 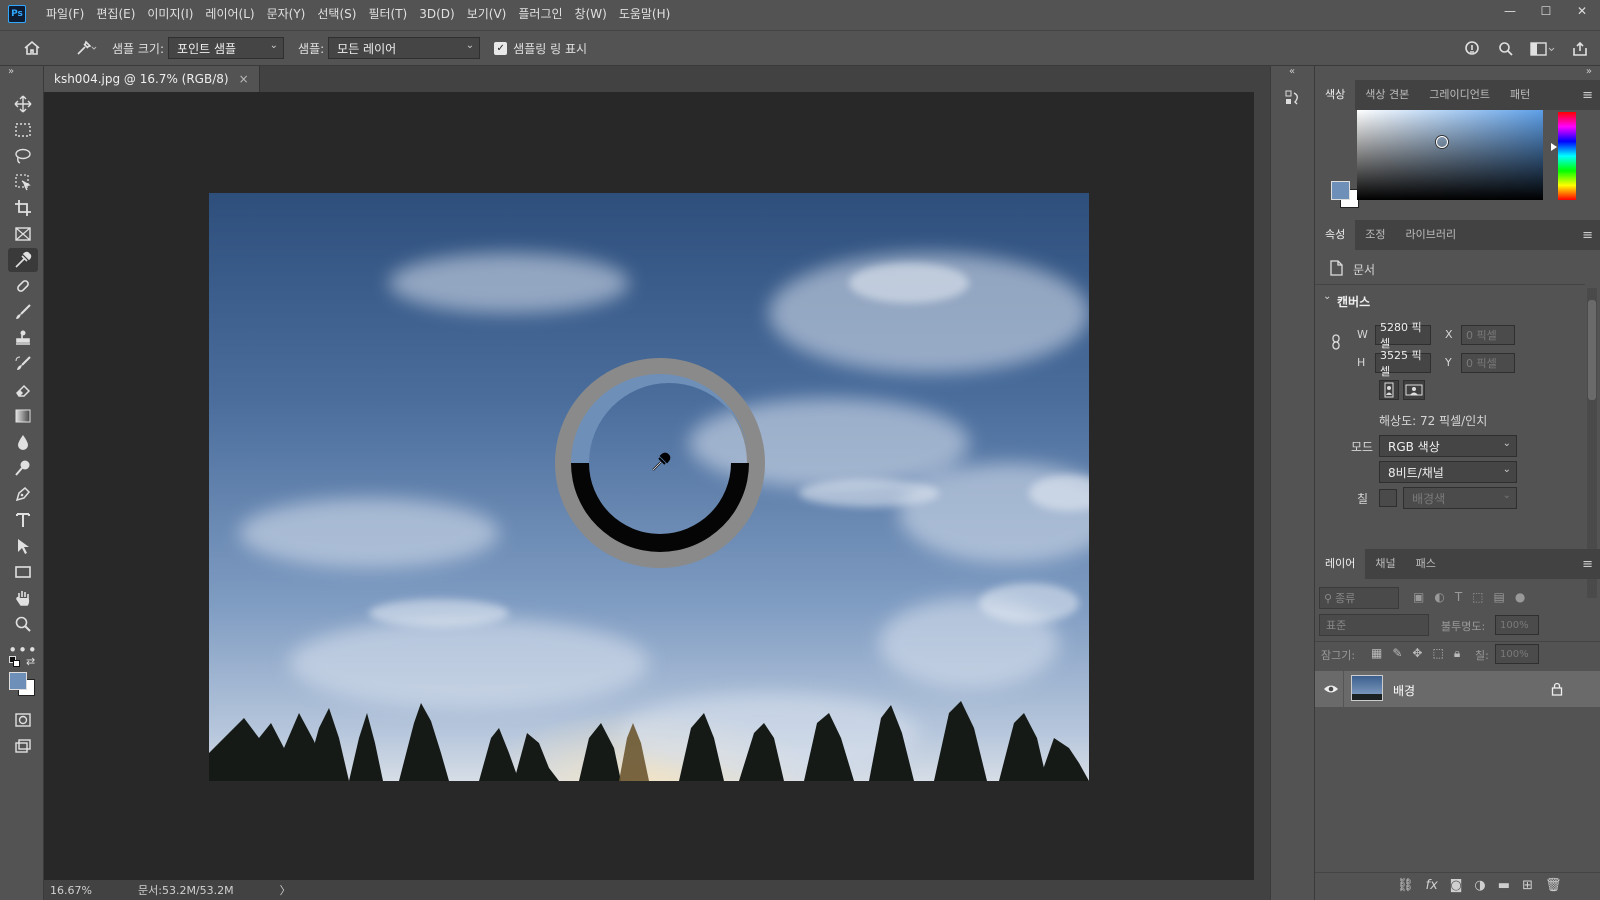 I want to click on menu-item-3: 레이어(L), so click(x=229, y=14).